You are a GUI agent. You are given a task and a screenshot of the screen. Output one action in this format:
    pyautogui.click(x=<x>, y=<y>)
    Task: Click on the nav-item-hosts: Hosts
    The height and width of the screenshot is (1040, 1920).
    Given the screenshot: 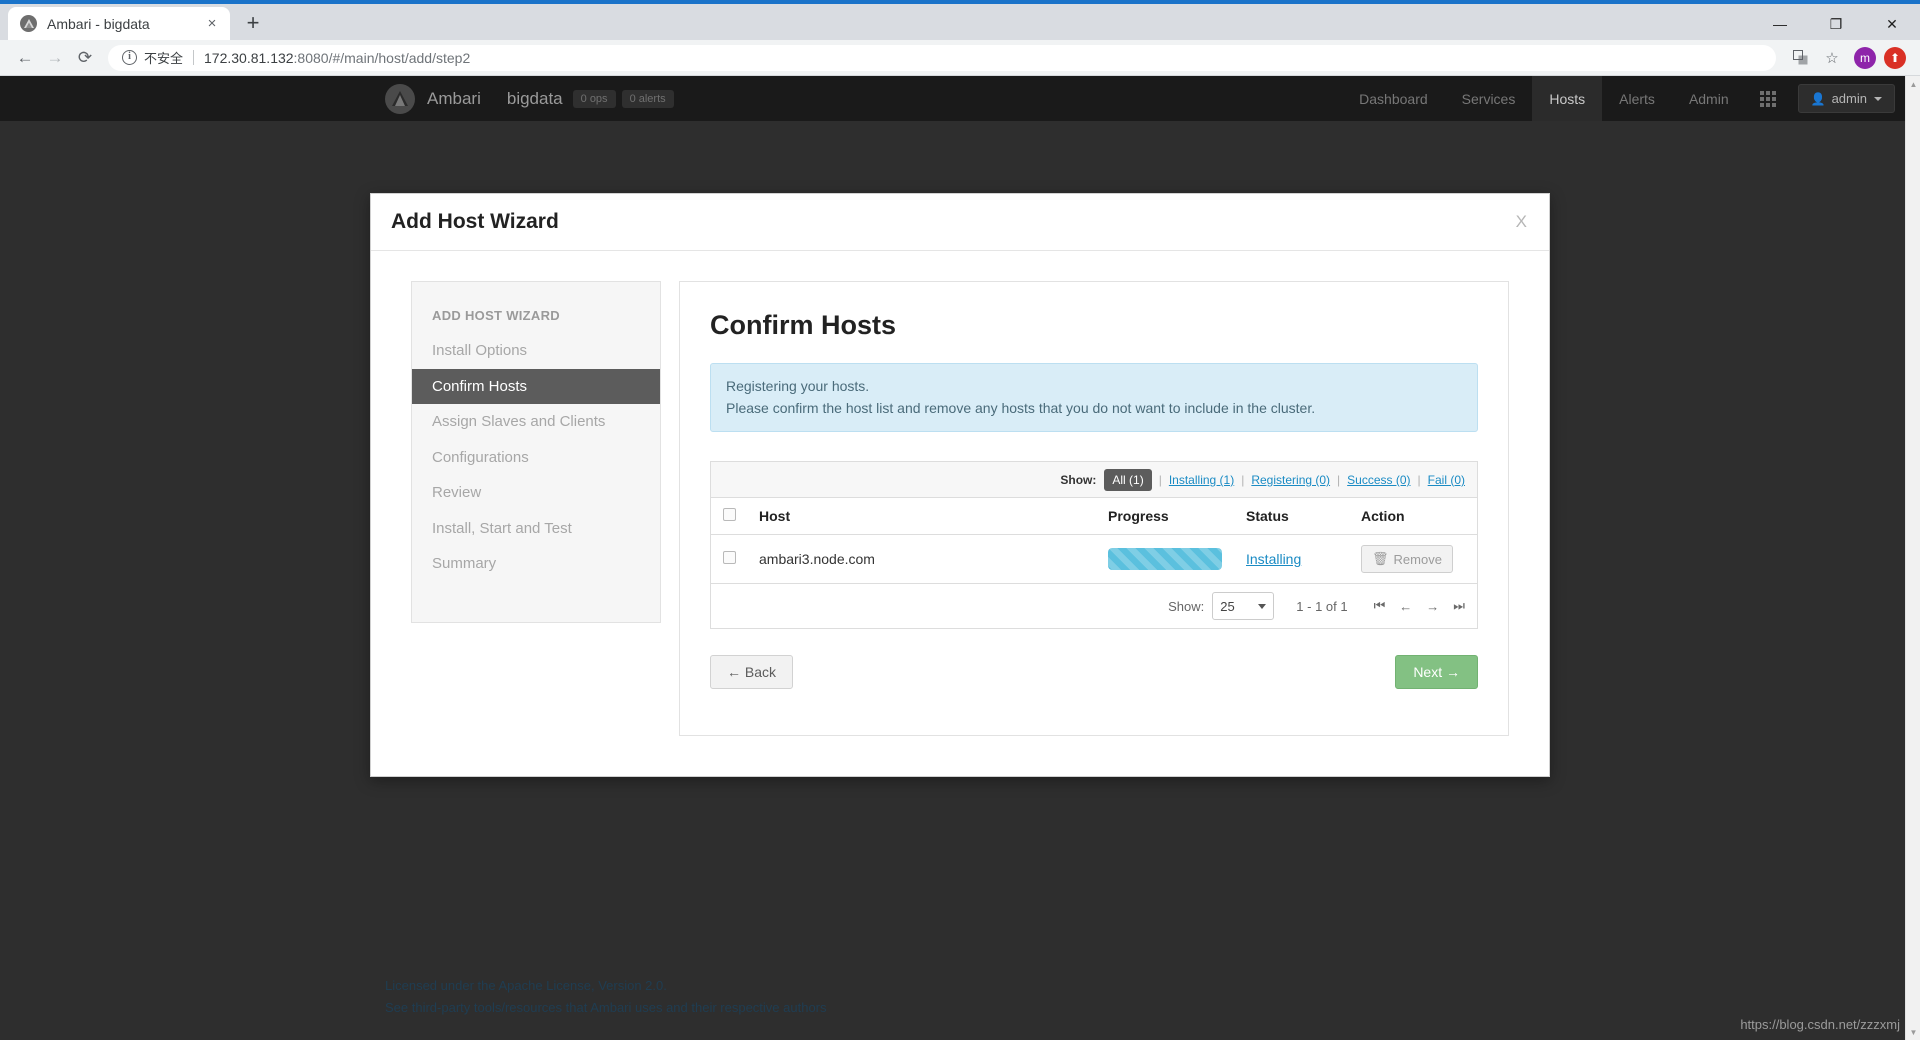 What is the action you would take?
    pyautogui.click(x=1567, y=98)
    